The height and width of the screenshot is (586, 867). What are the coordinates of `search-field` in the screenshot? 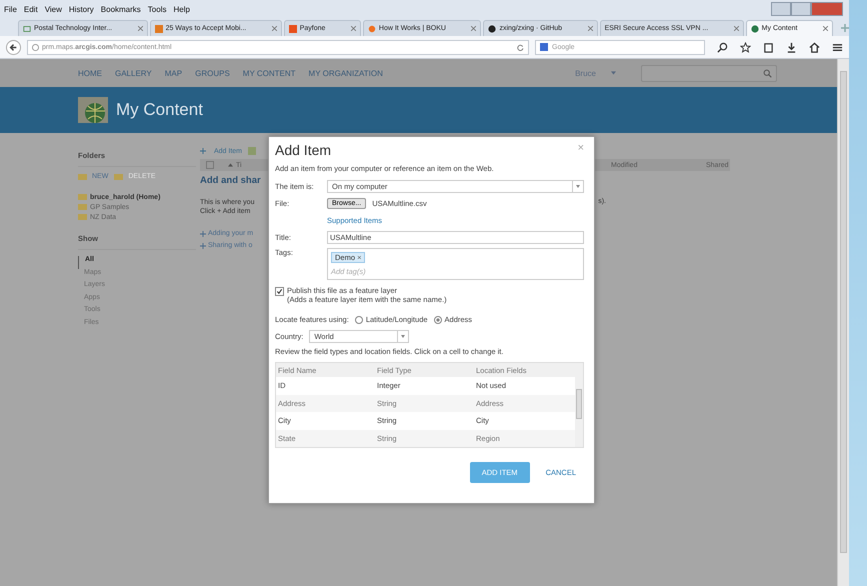 It's located at (709, 73).